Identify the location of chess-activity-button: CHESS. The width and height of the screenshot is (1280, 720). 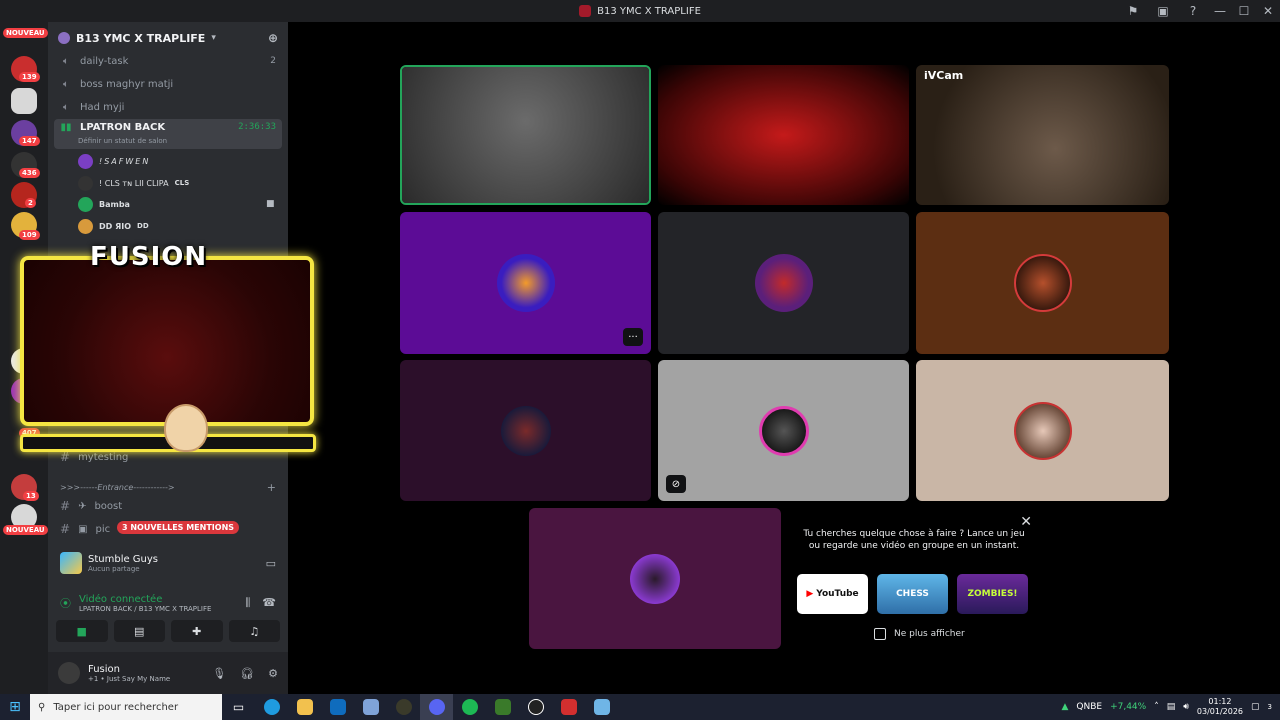
(912, 594).